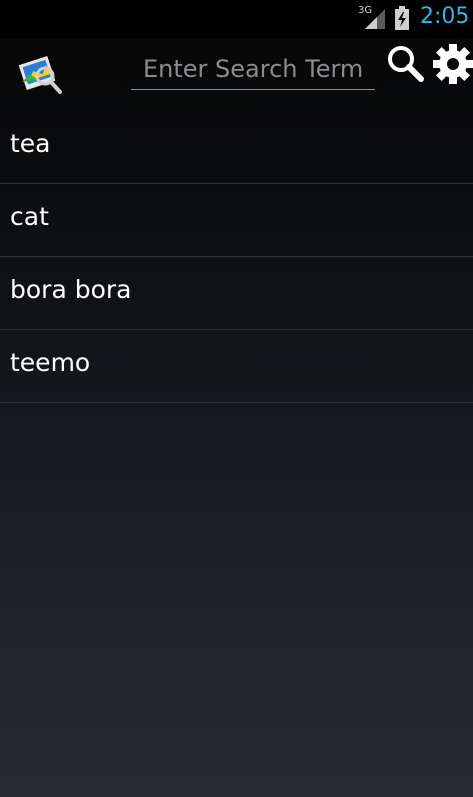 Image resolution: width=473 pixels, height=797 pixels. Describe the element at coordinates (30, 143) in the screenshot. I see `list-item-label: tea` at that location.